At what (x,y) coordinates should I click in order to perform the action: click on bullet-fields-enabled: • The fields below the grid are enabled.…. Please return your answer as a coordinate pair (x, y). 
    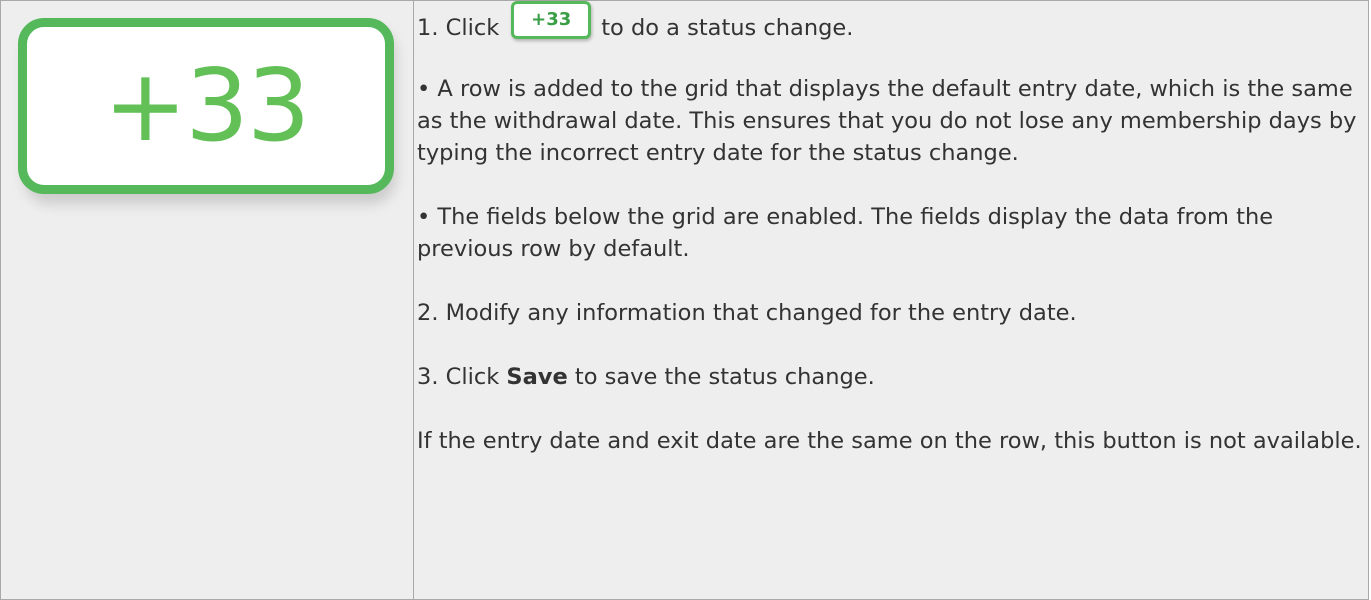
    Looking at the image, I should click on (845, 233).